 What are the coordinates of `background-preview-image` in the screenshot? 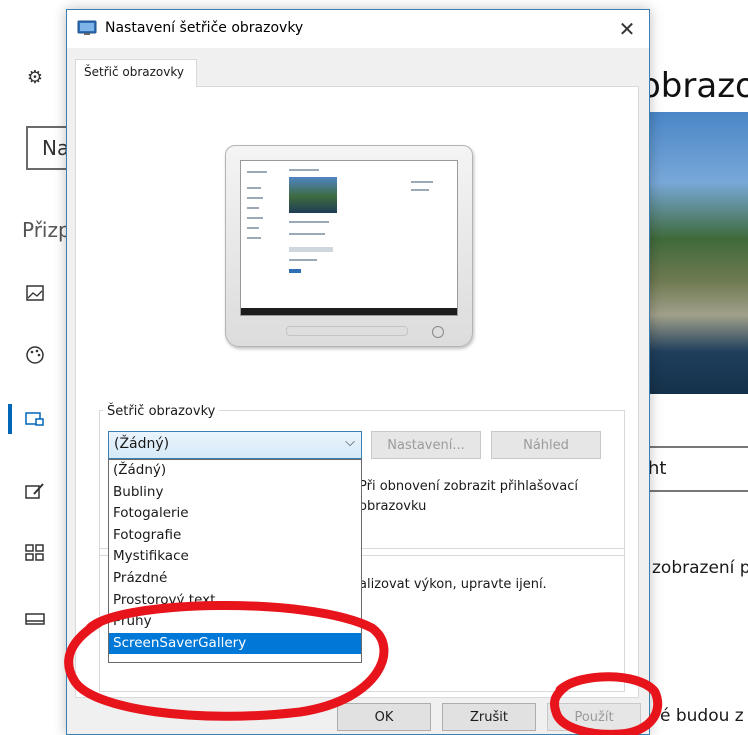 It's located at (698, 253).